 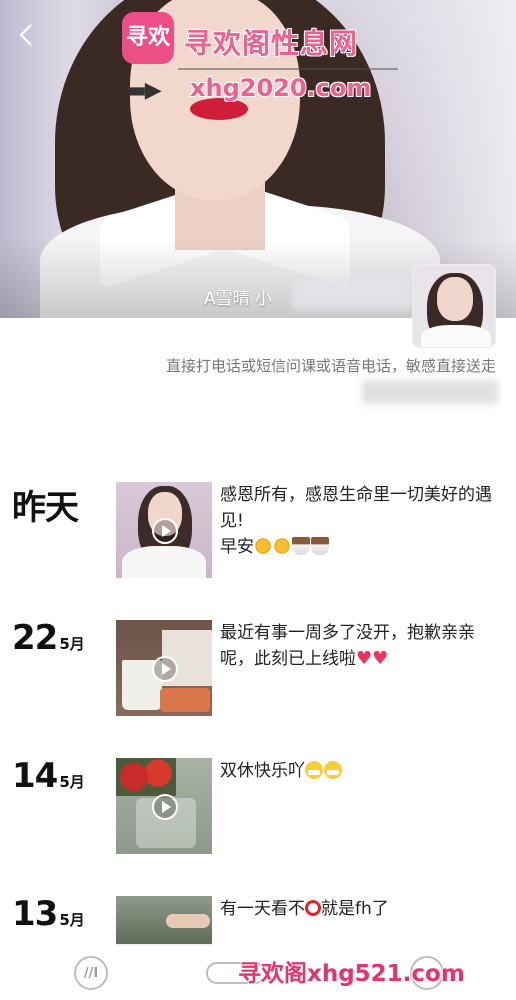 I want to click on watermark-logo: 寻欢, so click(x=148, y=38).